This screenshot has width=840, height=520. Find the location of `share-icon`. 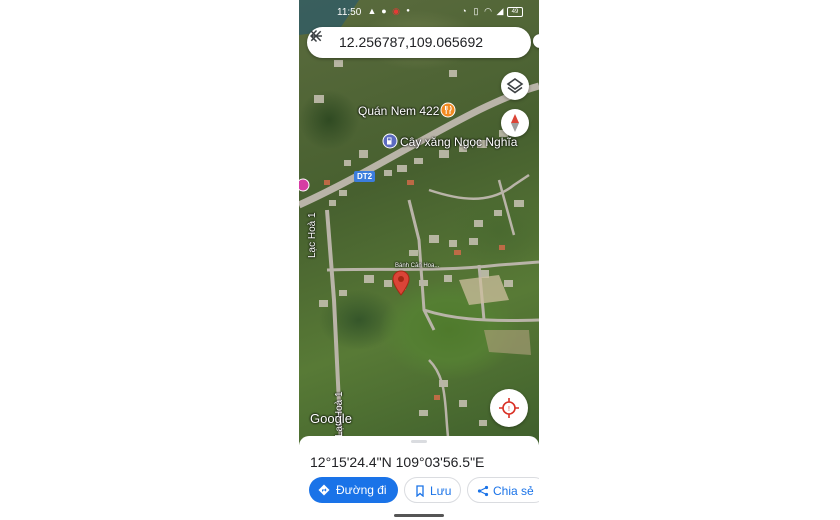

share-icon is located at coordinates (483, 491).